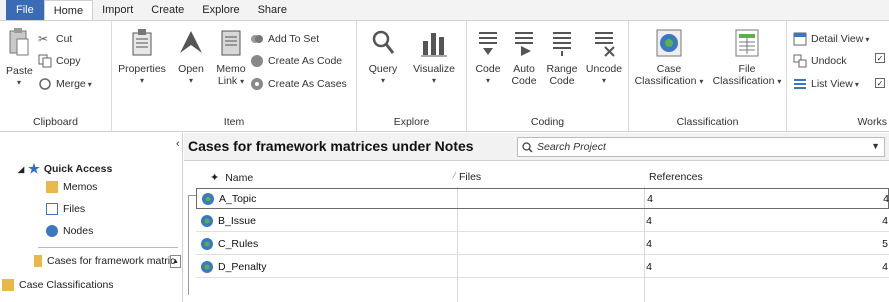 Image resolution: width=889 pixels, height=302 pixels. I want to click on create-as-code-button: Create As Code, so click(296, 61).